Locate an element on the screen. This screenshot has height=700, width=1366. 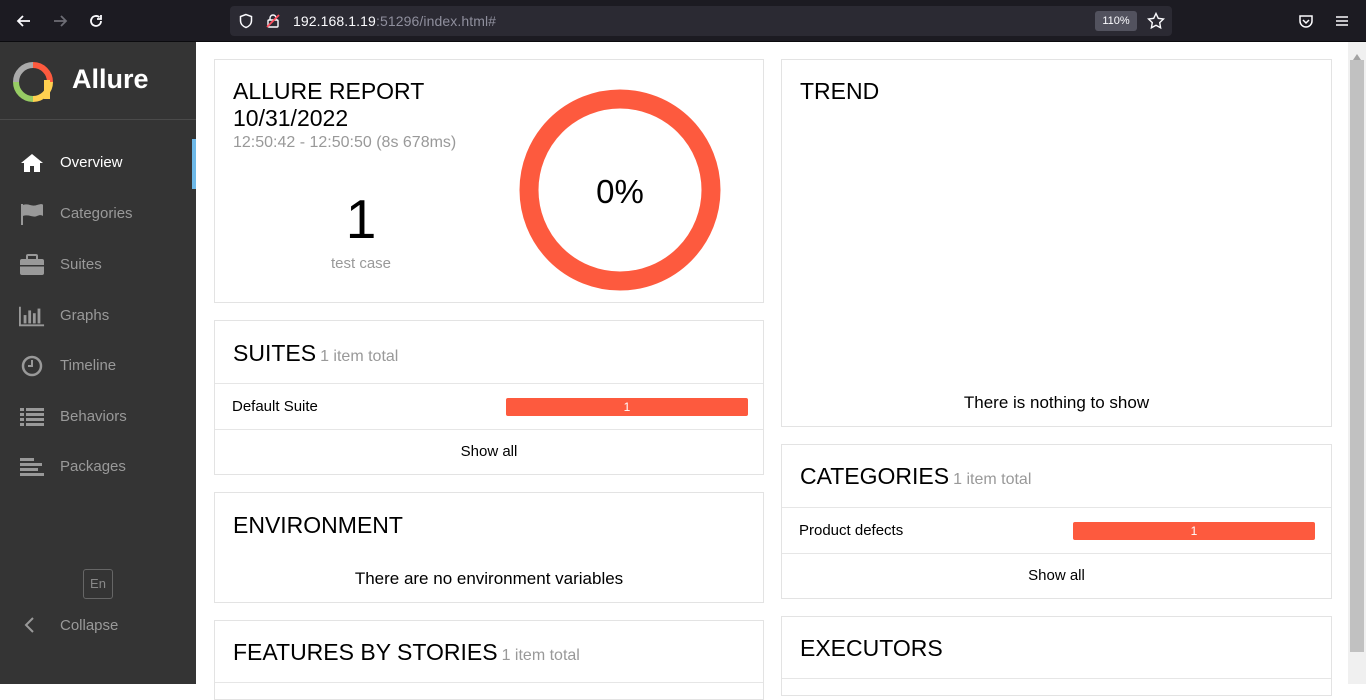
back-arrow-icon is located at coordinates (24, 21).